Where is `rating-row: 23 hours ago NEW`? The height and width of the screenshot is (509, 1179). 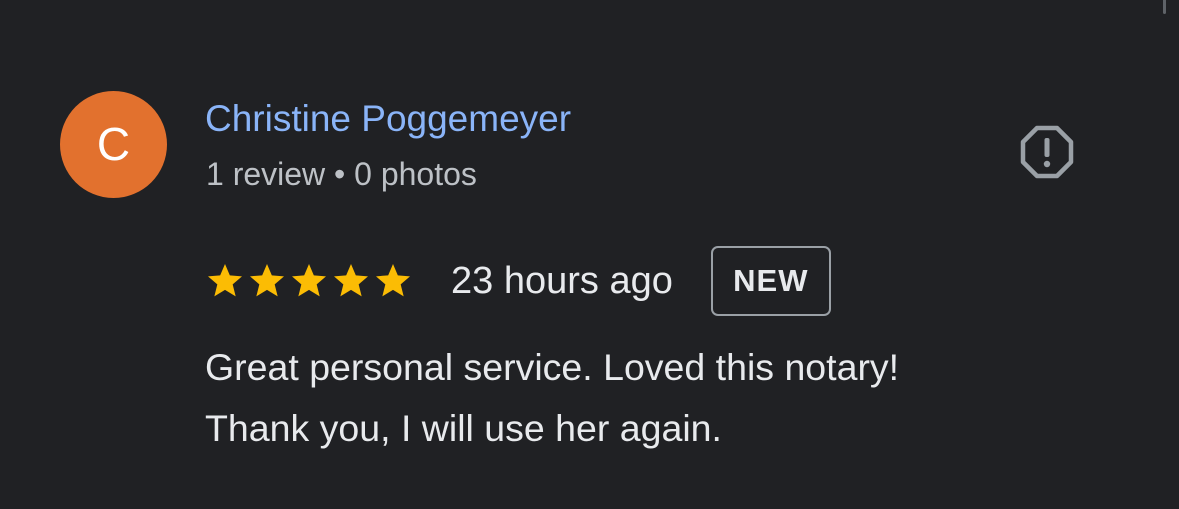 rating-row: 23 hours ago NEW is located at coordinates (518, 280).